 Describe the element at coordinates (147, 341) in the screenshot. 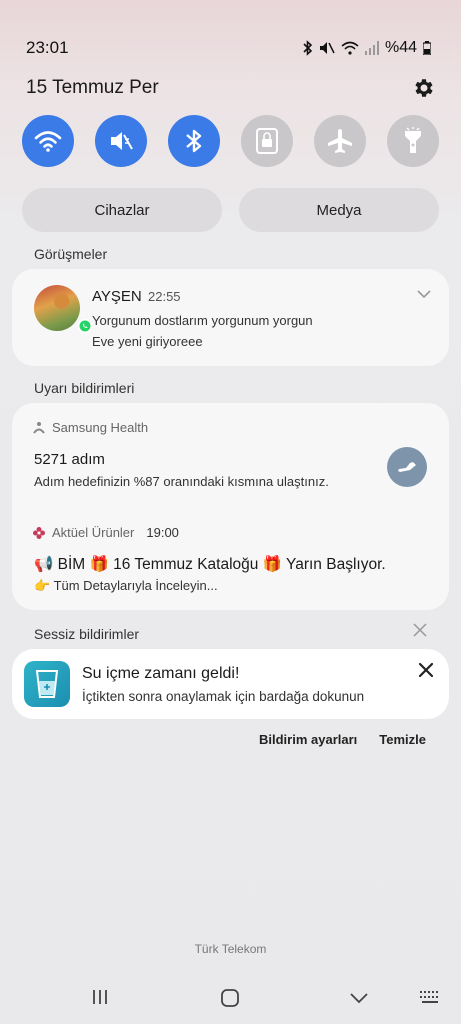

I see `message-line-2: Eve yeni giriyoreee` at that location.